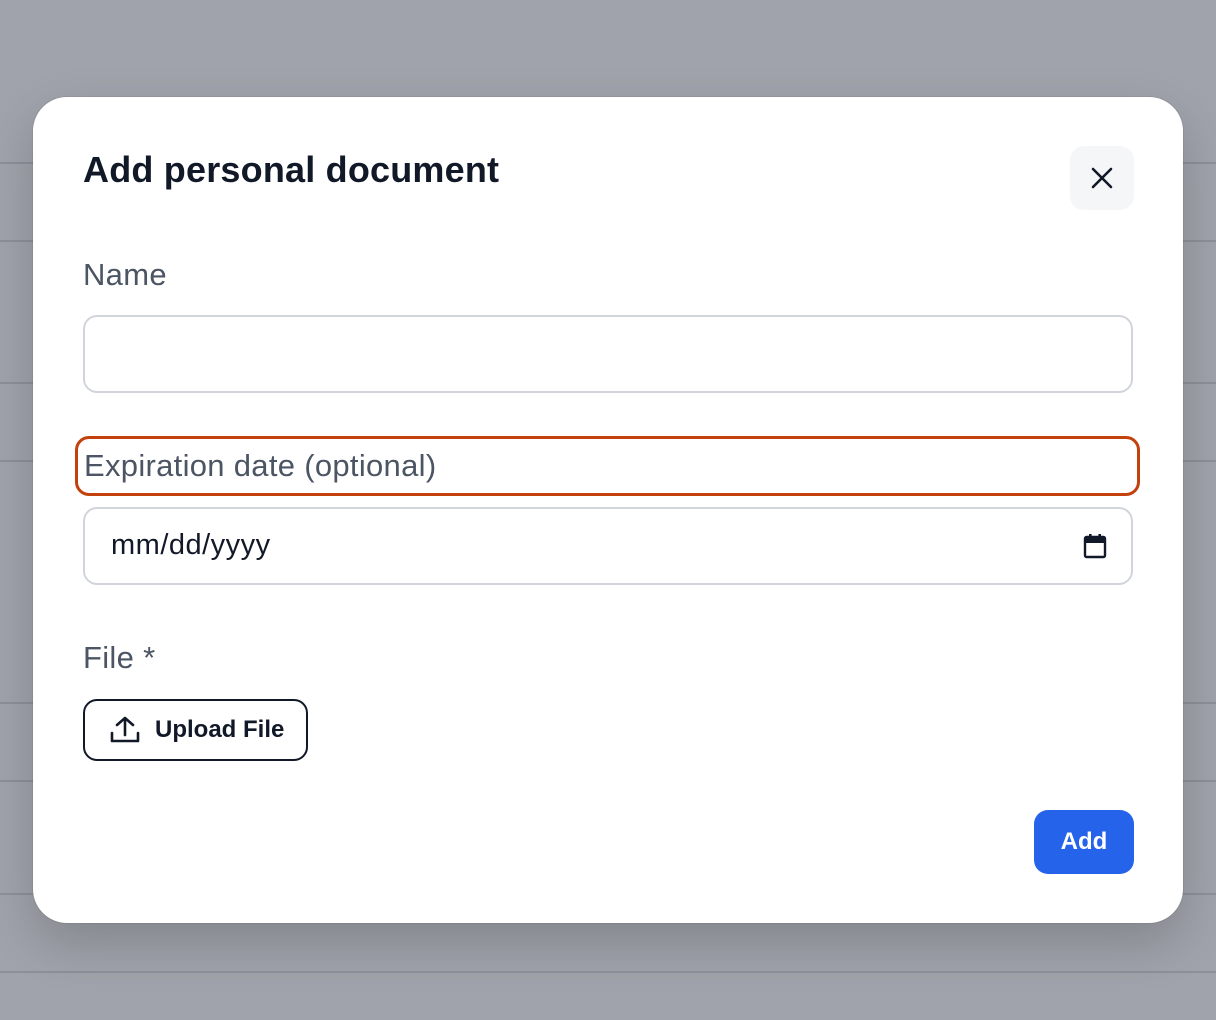 The width and height of the screenshot is (1216, 1020). I want to click on dialog-title: Add personal document, so click(291, 169).